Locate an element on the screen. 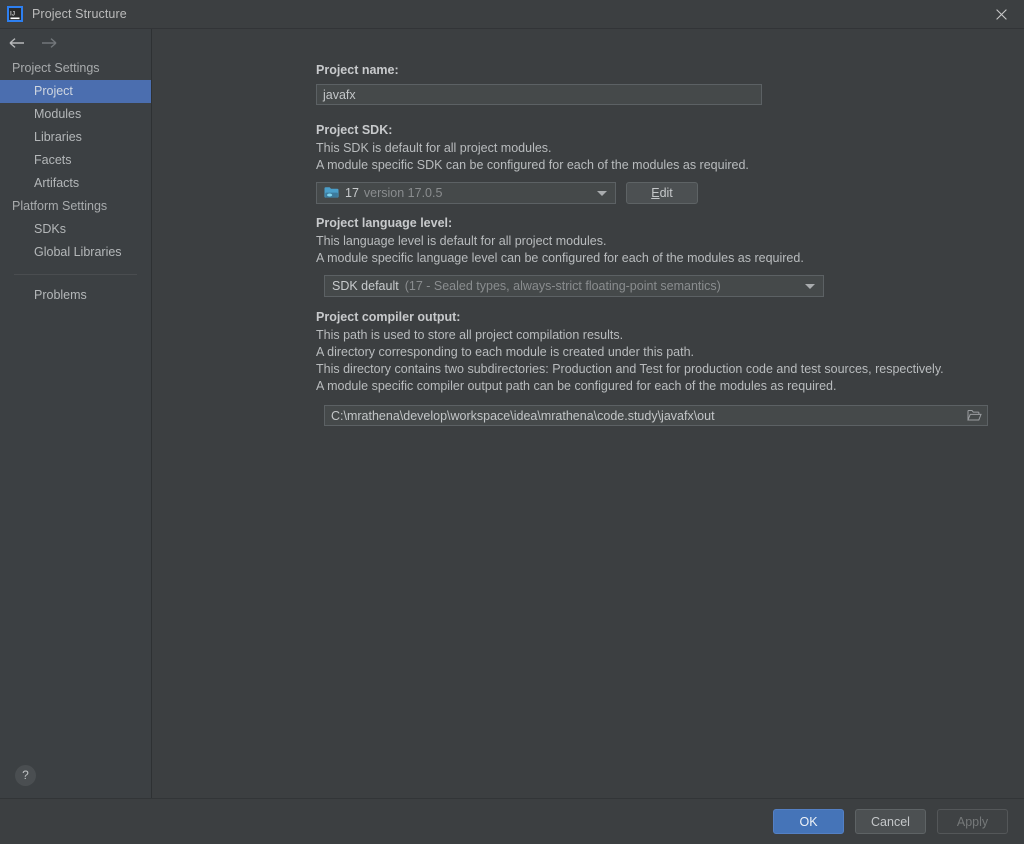  nav-arrows is located at coordinates (75, 43).